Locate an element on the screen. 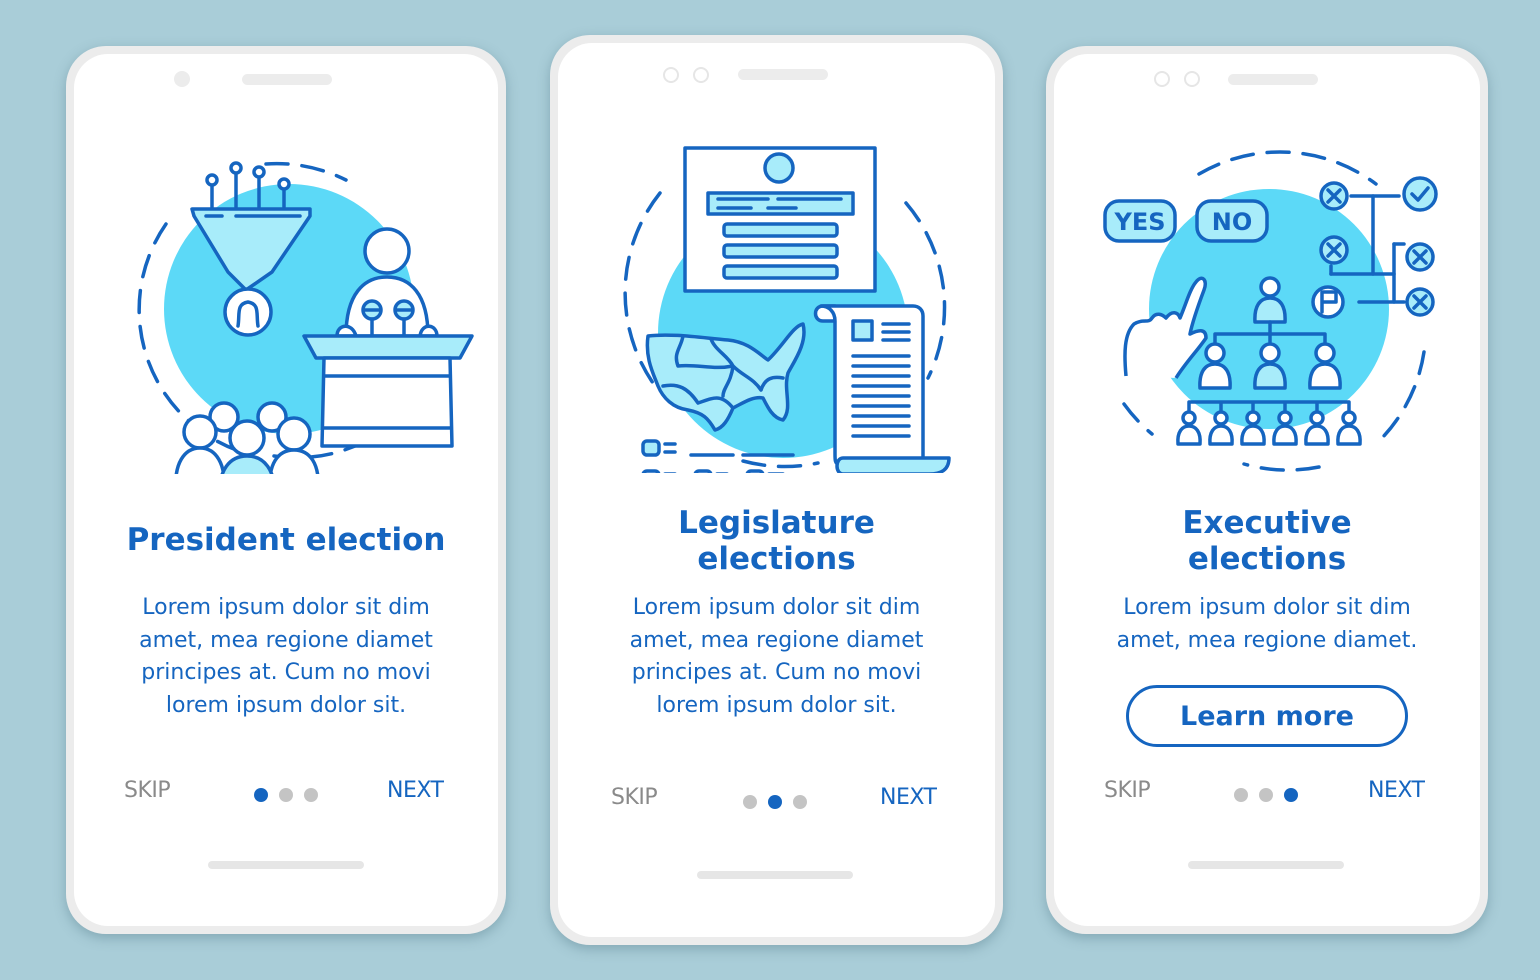  screen-title: Legislature elections is located at coordinates (776, 541).